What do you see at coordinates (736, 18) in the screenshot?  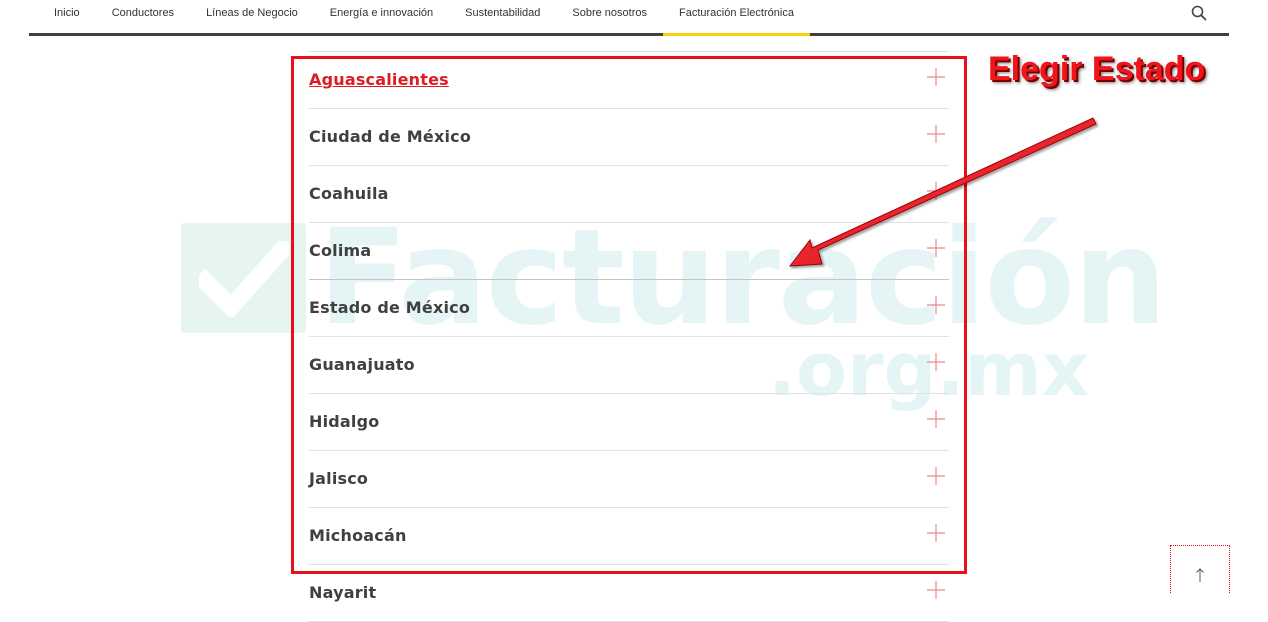 I see `nav-item-facturacion-electronica: Facturación Electrónica` at bounding box center [736, 18].